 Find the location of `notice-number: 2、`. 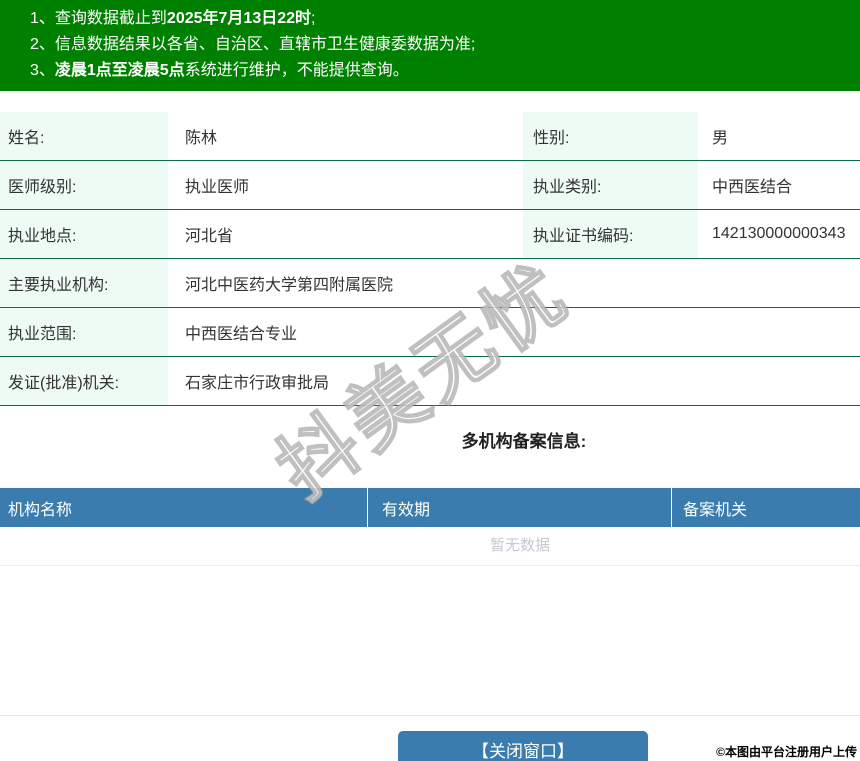

notice-number: 2、 is located at coordinates (42, 44).